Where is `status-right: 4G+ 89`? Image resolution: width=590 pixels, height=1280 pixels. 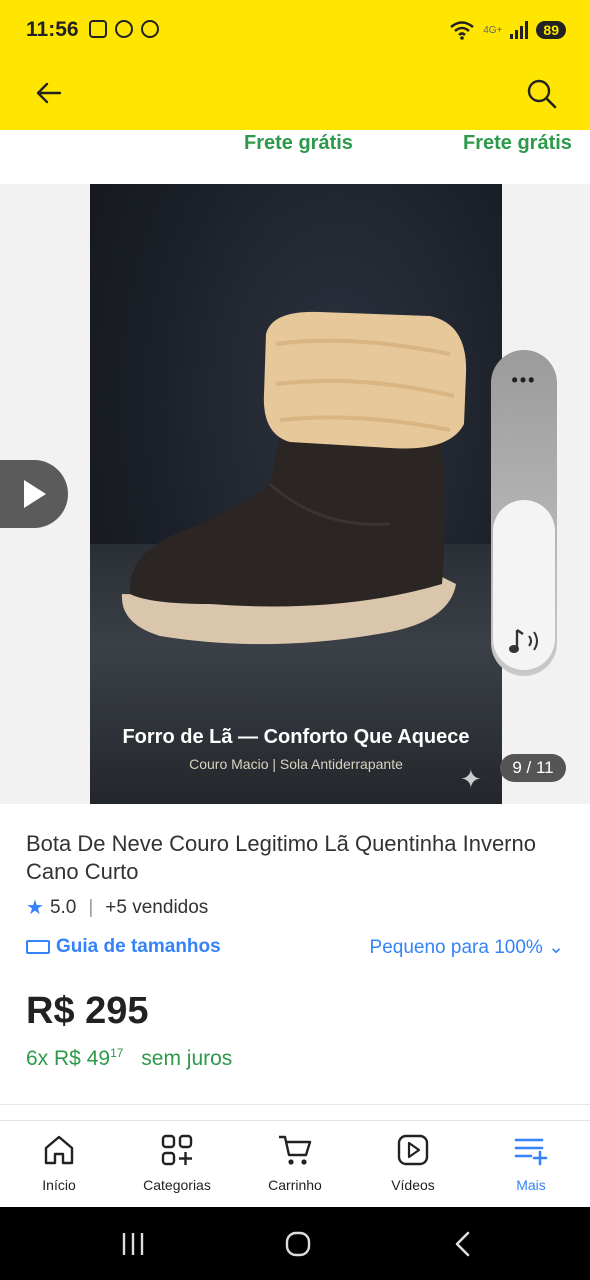 status-right: 4G+ 89 is located at coordinates (507, 30).